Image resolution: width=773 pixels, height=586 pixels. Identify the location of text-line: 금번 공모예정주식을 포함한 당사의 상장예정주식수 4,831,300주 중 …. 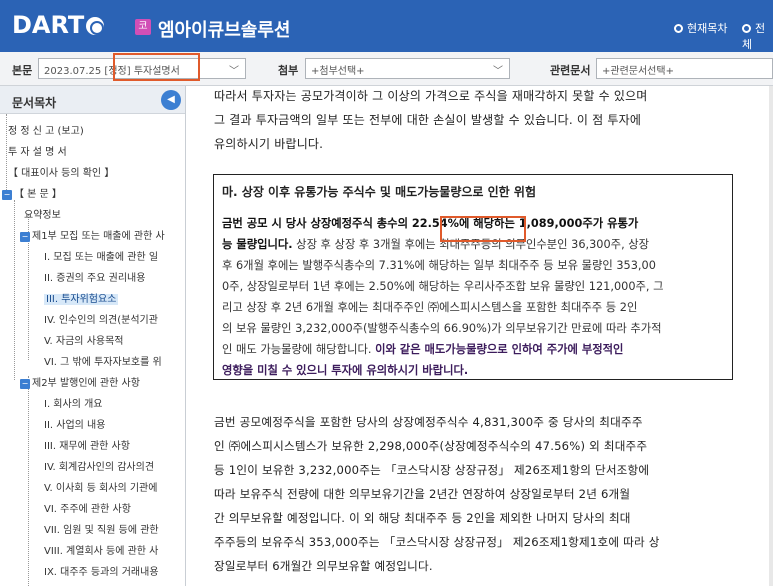
(428, 422).